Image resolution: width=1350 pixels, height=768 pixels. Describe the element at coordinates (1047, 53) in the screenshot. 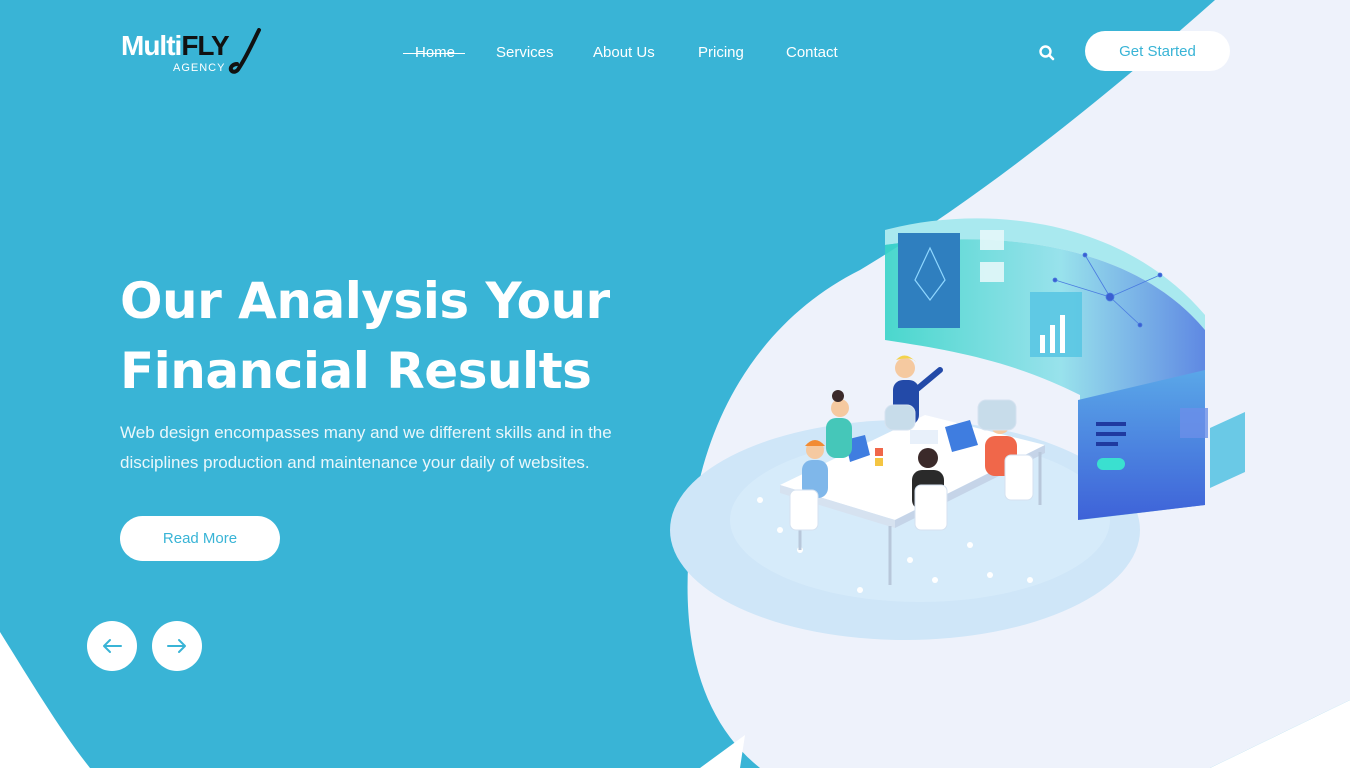

I see `search-icon` at that location.